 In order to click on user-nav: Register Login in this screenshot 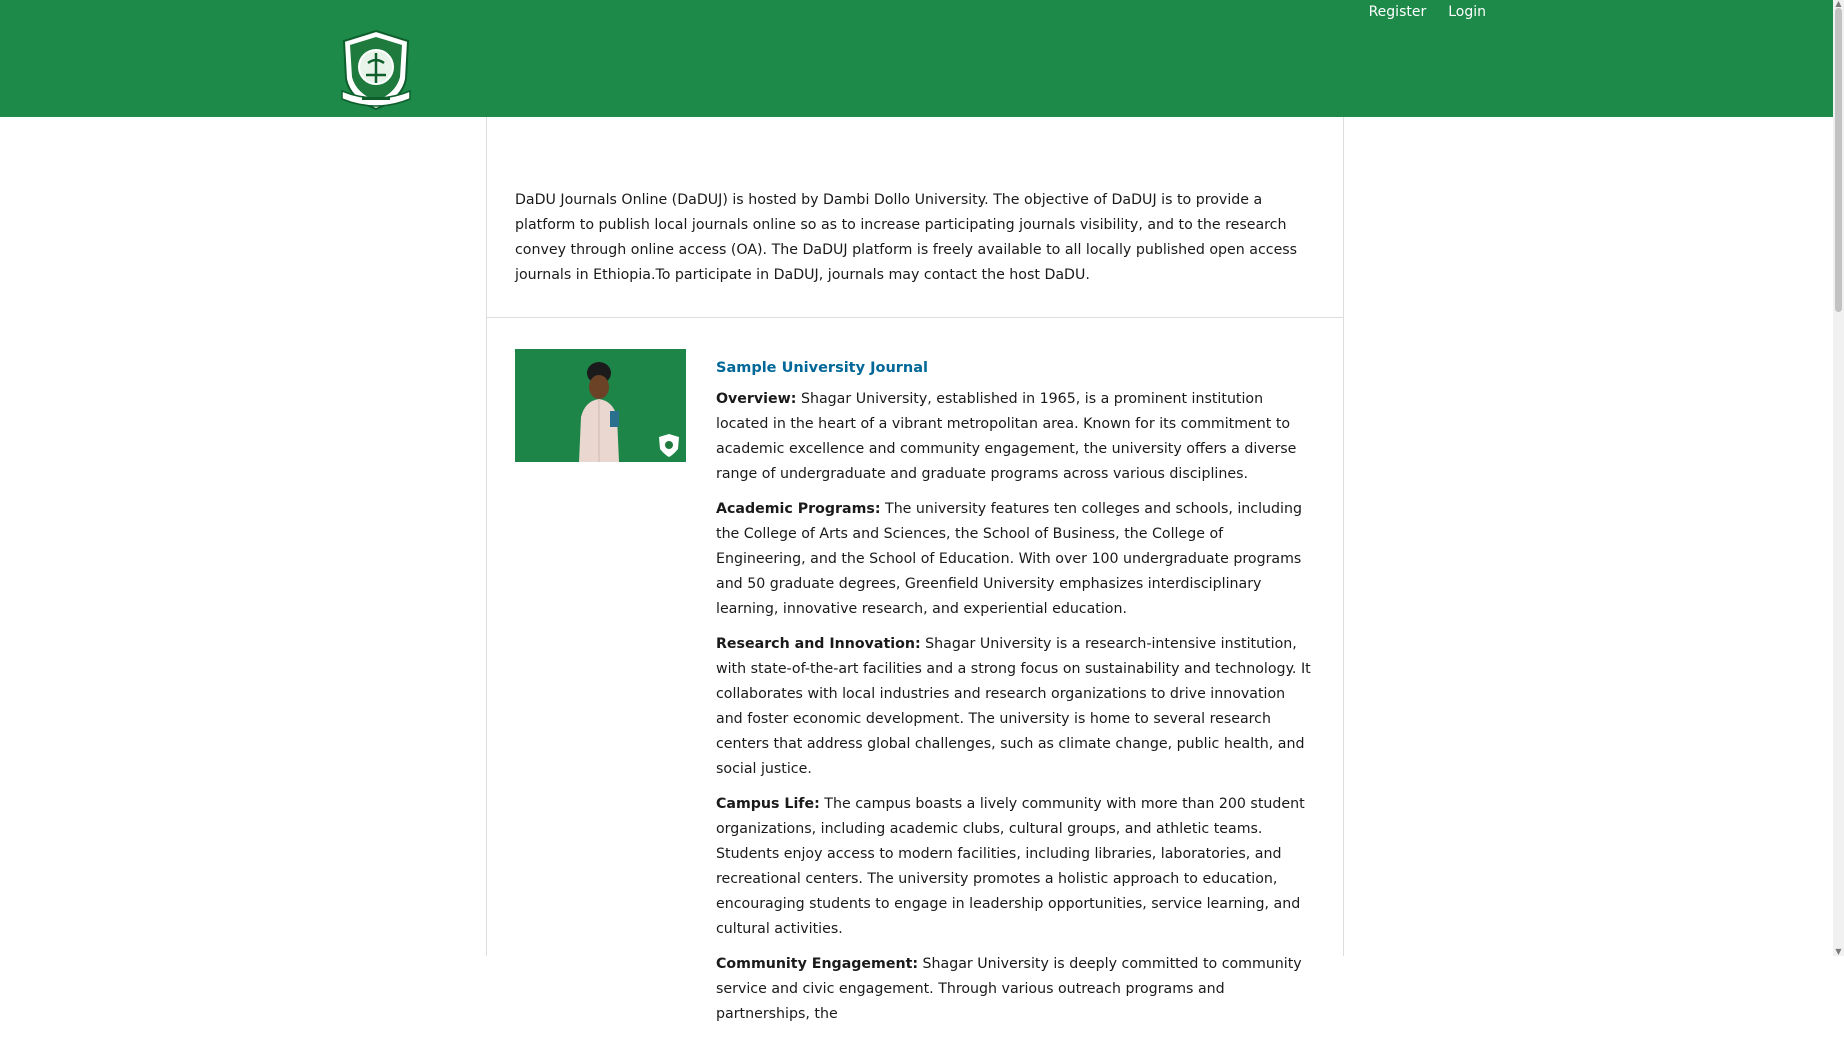, I will do `click(1427, 12)`.